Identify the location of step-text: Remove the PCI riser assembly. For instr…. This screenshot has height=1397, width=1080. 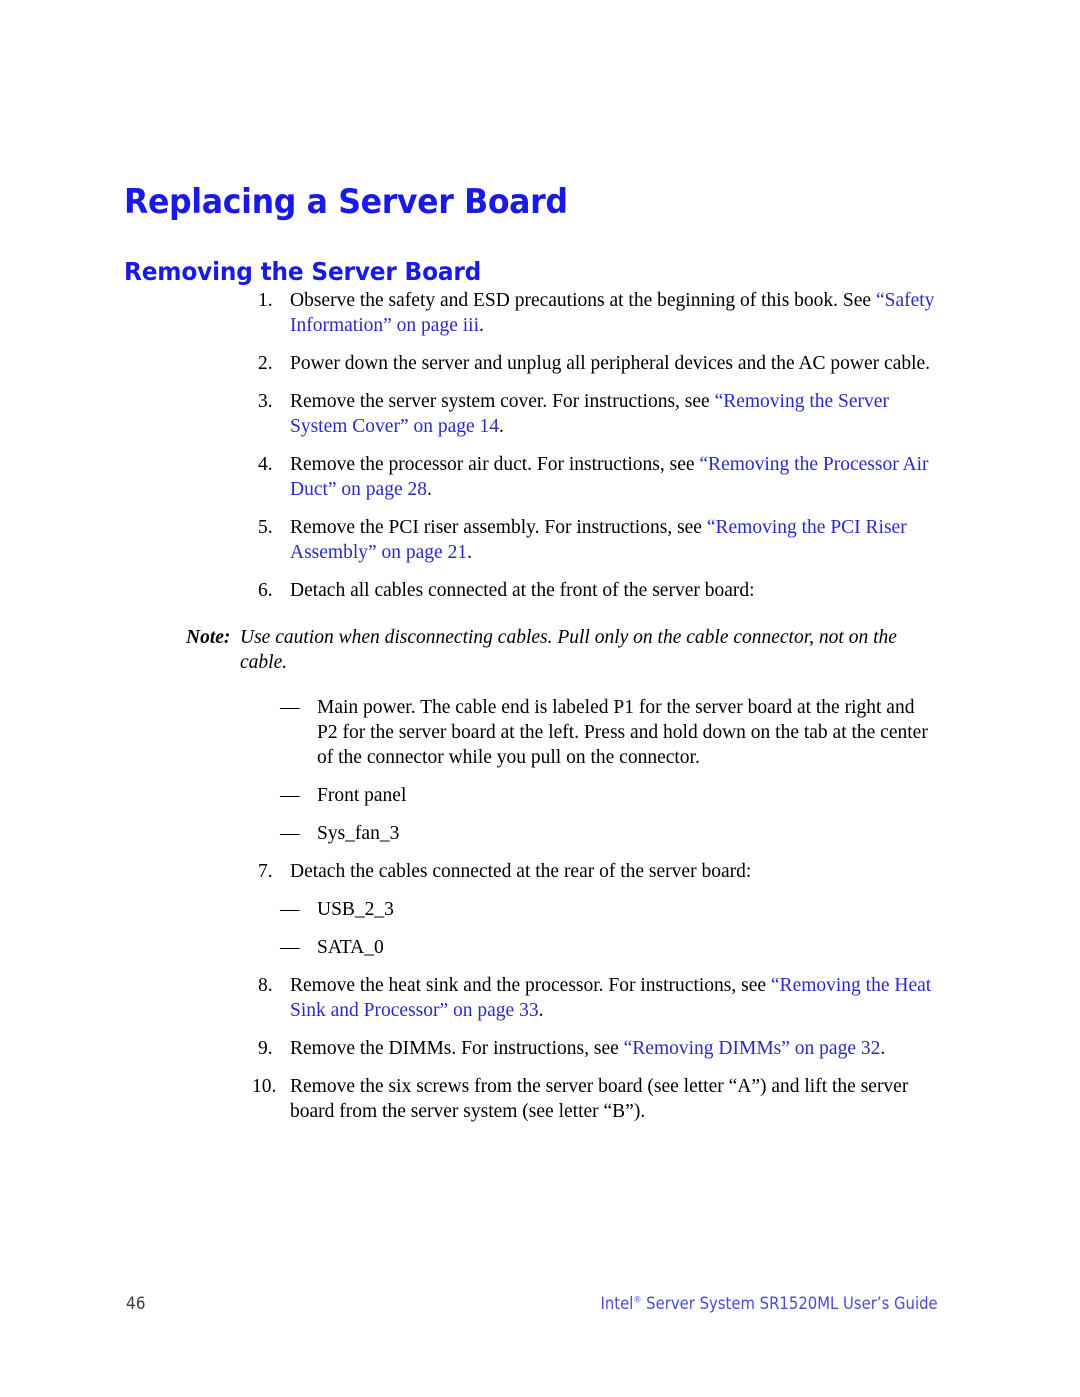
(598, 540).